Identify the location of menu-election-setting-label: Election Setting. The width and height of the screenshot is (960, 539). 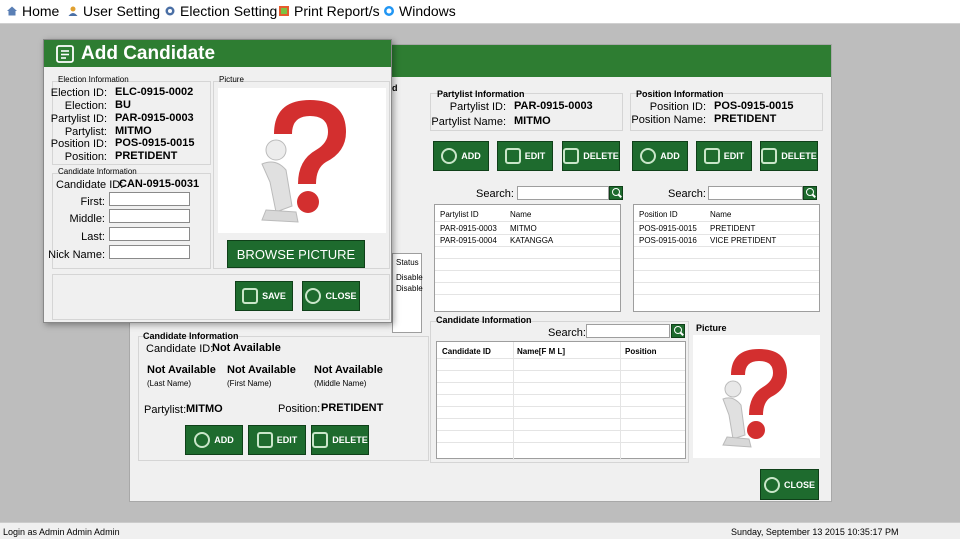
(229, 11).